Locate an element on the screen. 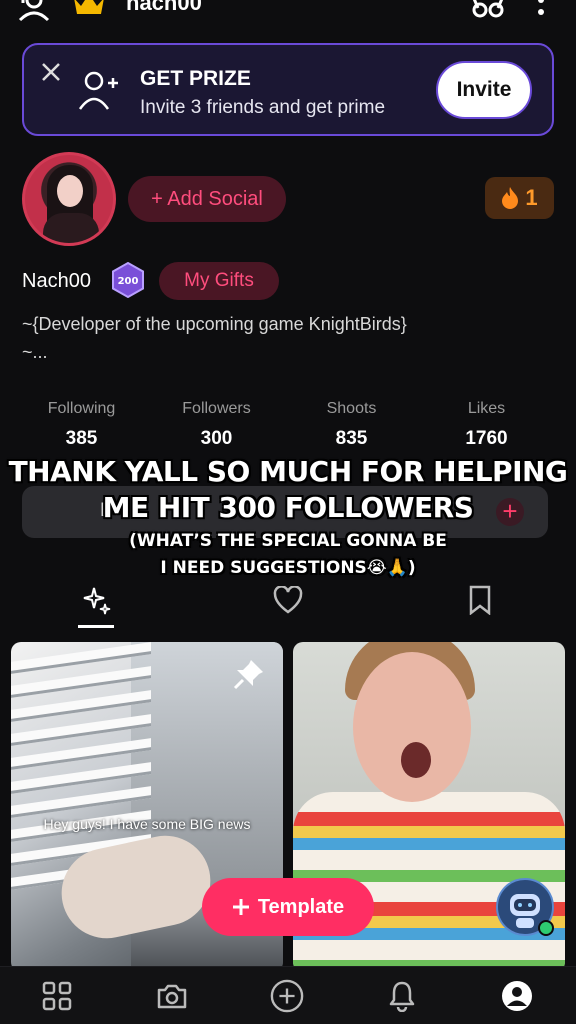 The height and width of the screenshot is (1024, 576). avatar is located at coordinates (69, 199).